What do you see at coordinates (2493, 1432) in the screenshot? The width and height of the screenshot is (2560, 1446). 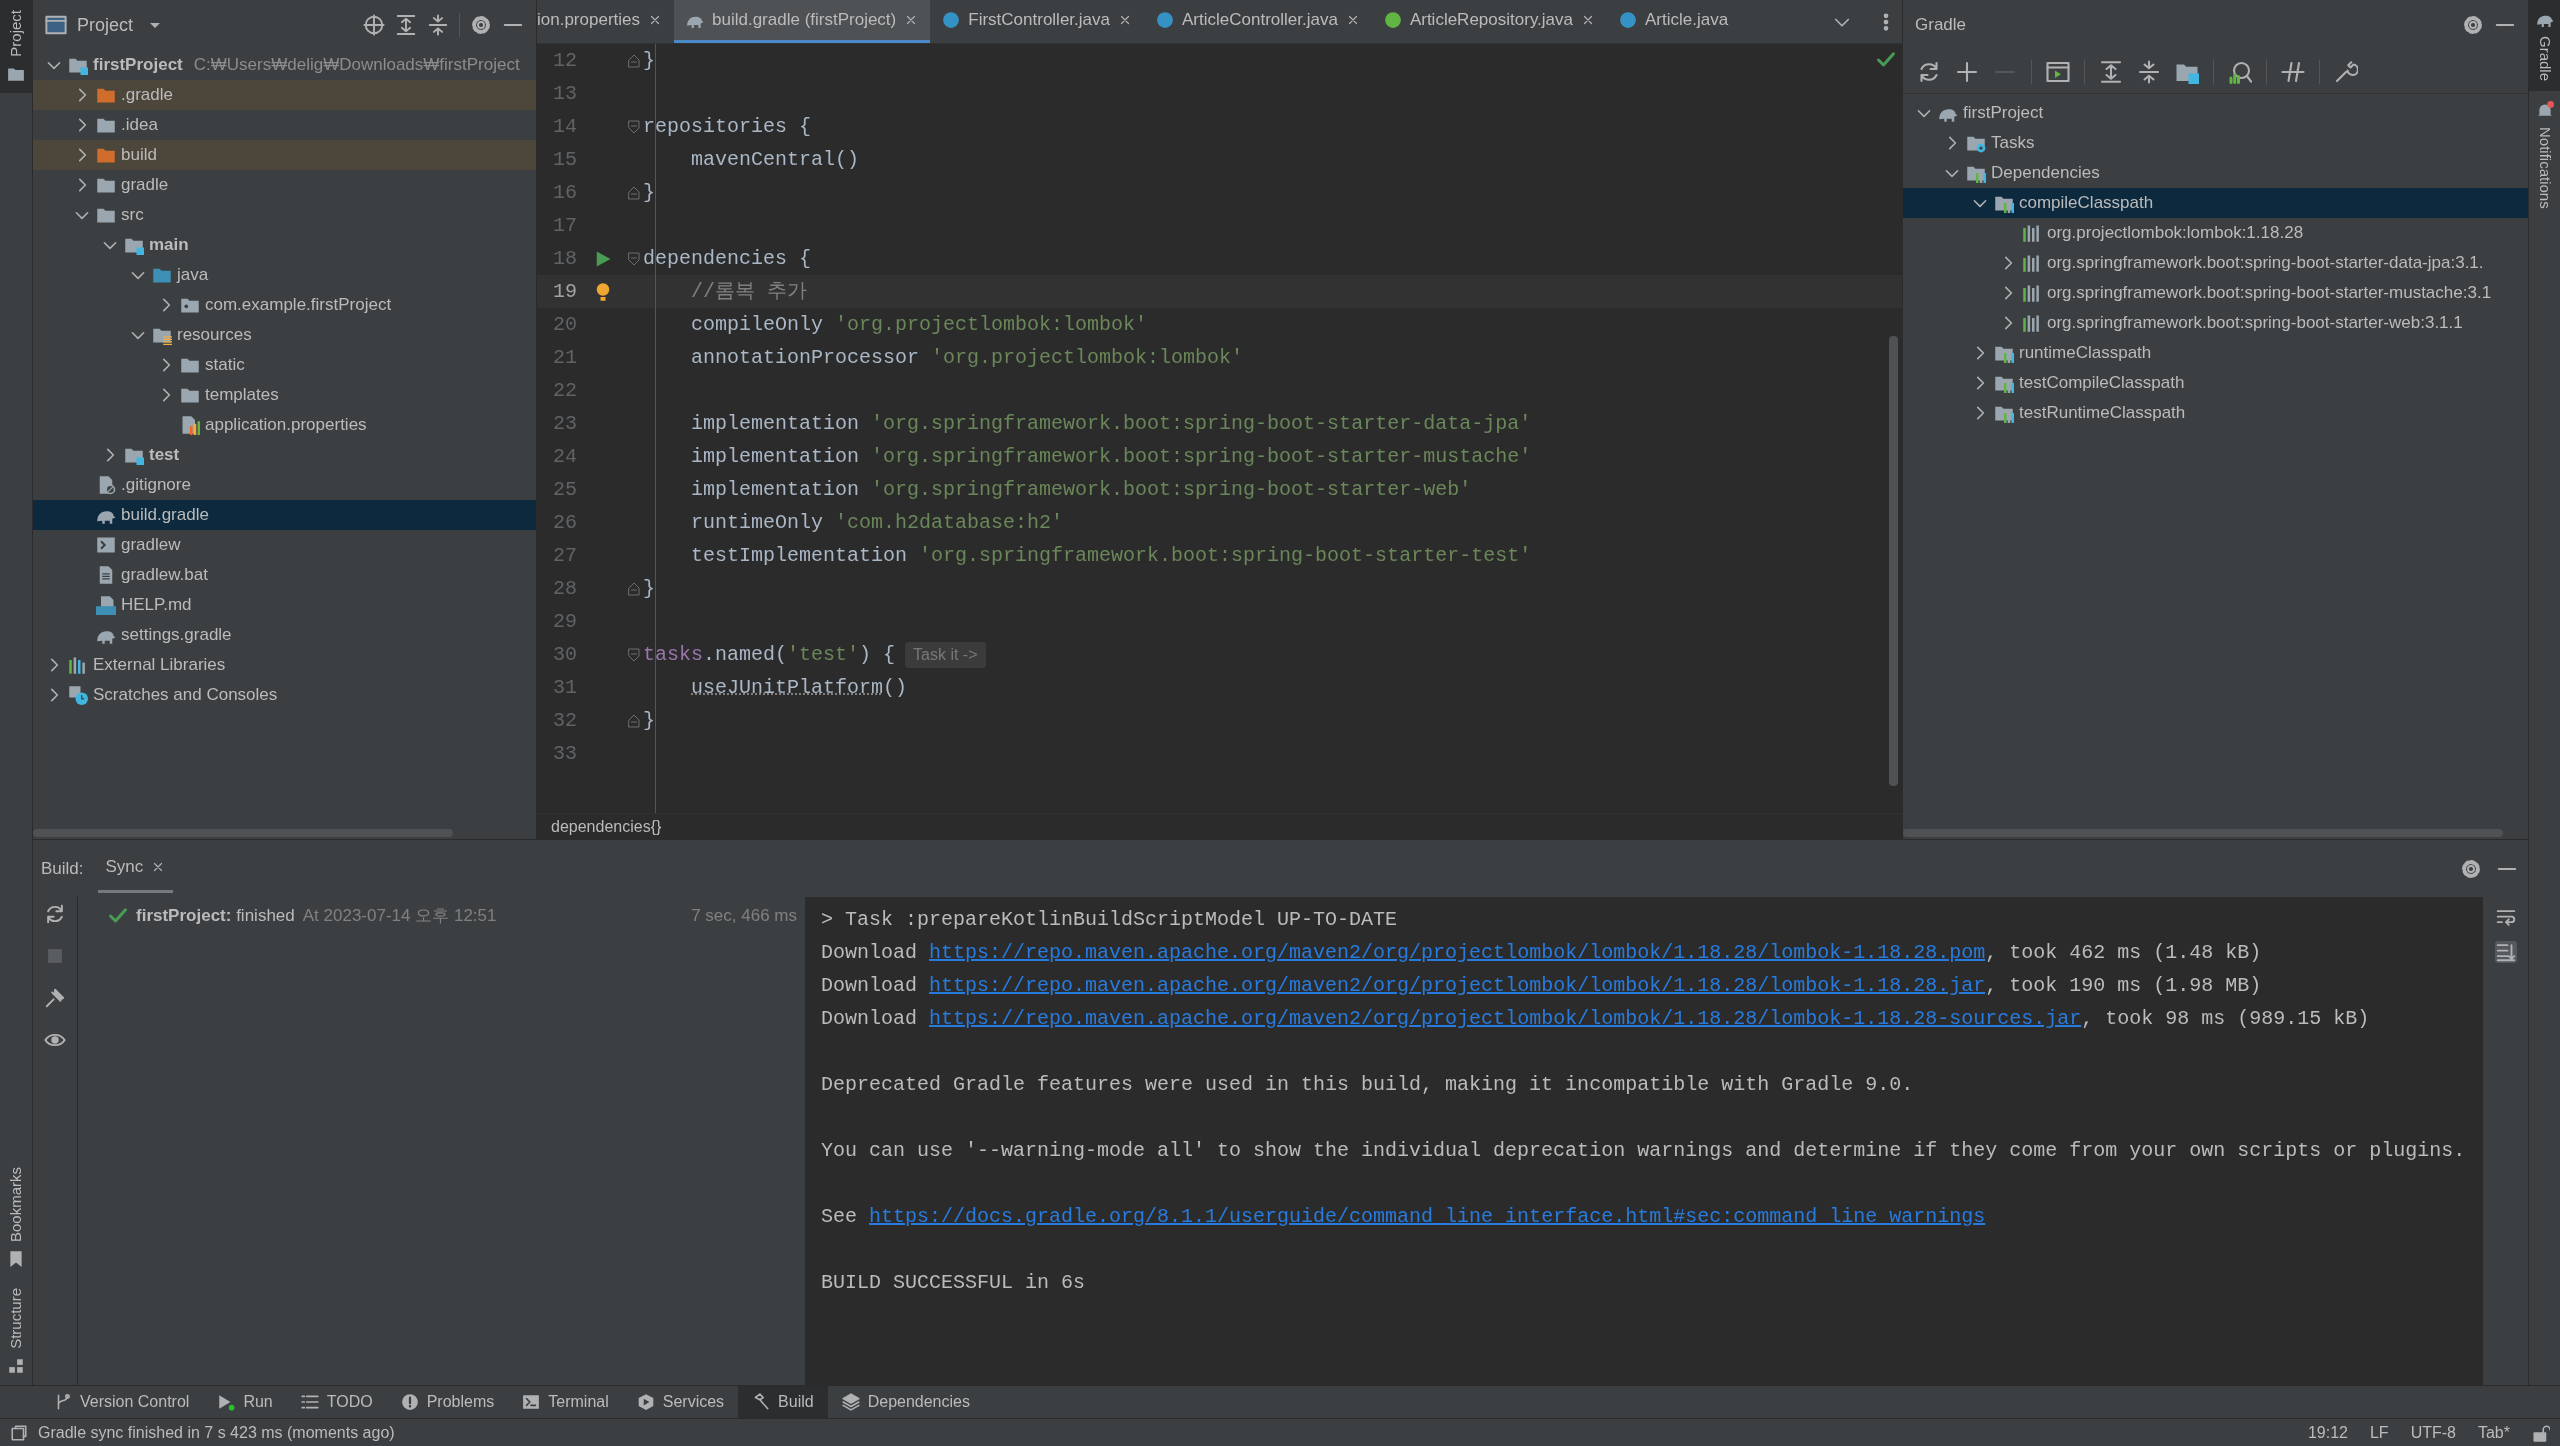 I see `status-item: Tab*` at bounding box center [2493, 1432].